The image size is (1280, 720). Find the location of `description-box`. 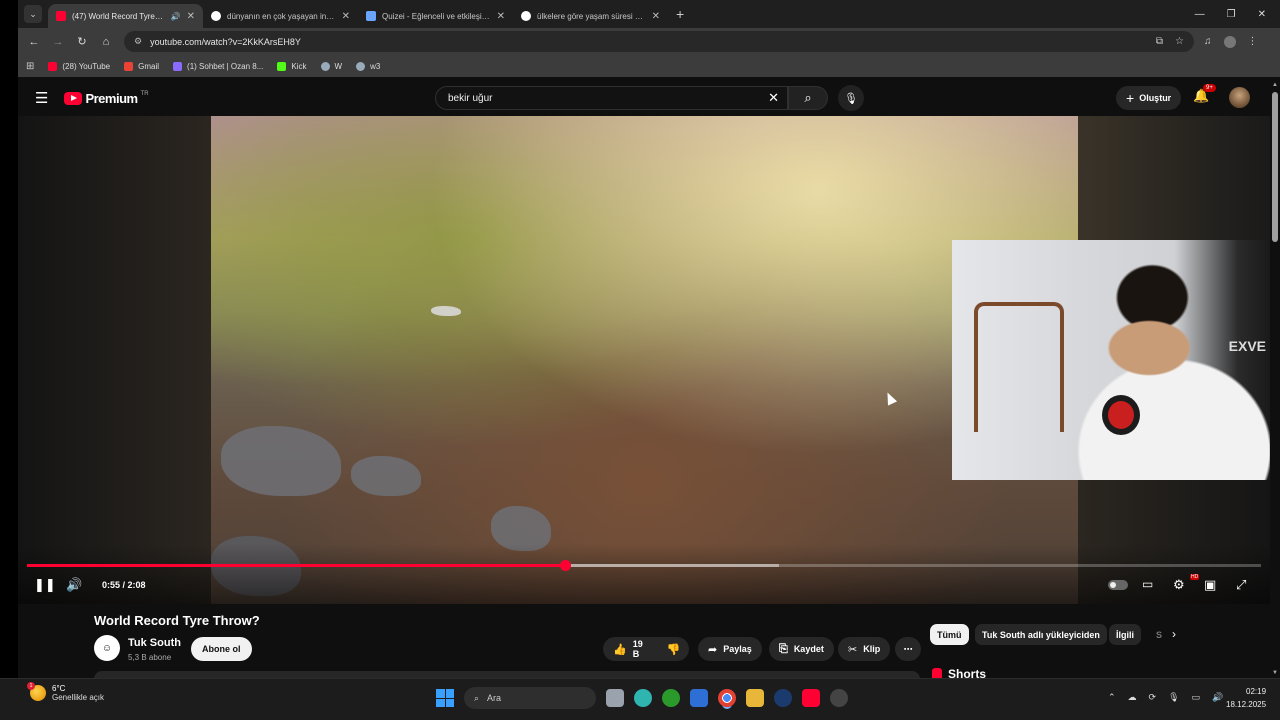

description-box is located at coordinates (507, 674).